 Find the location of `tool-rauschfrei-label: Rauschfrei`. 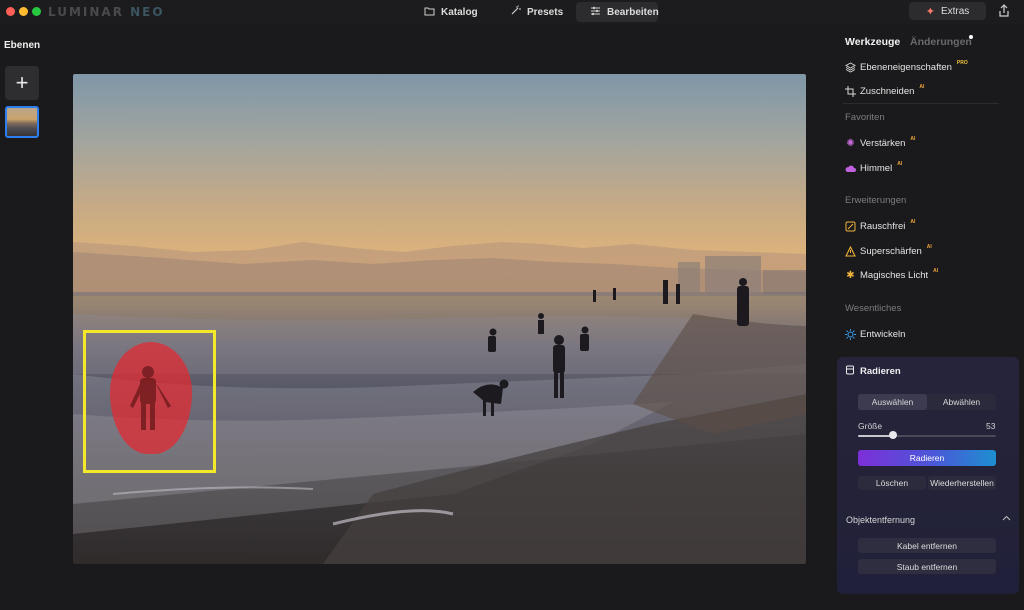

tool-rauschfrei-label: Rauschfrei is located at coordinates (883, 226).